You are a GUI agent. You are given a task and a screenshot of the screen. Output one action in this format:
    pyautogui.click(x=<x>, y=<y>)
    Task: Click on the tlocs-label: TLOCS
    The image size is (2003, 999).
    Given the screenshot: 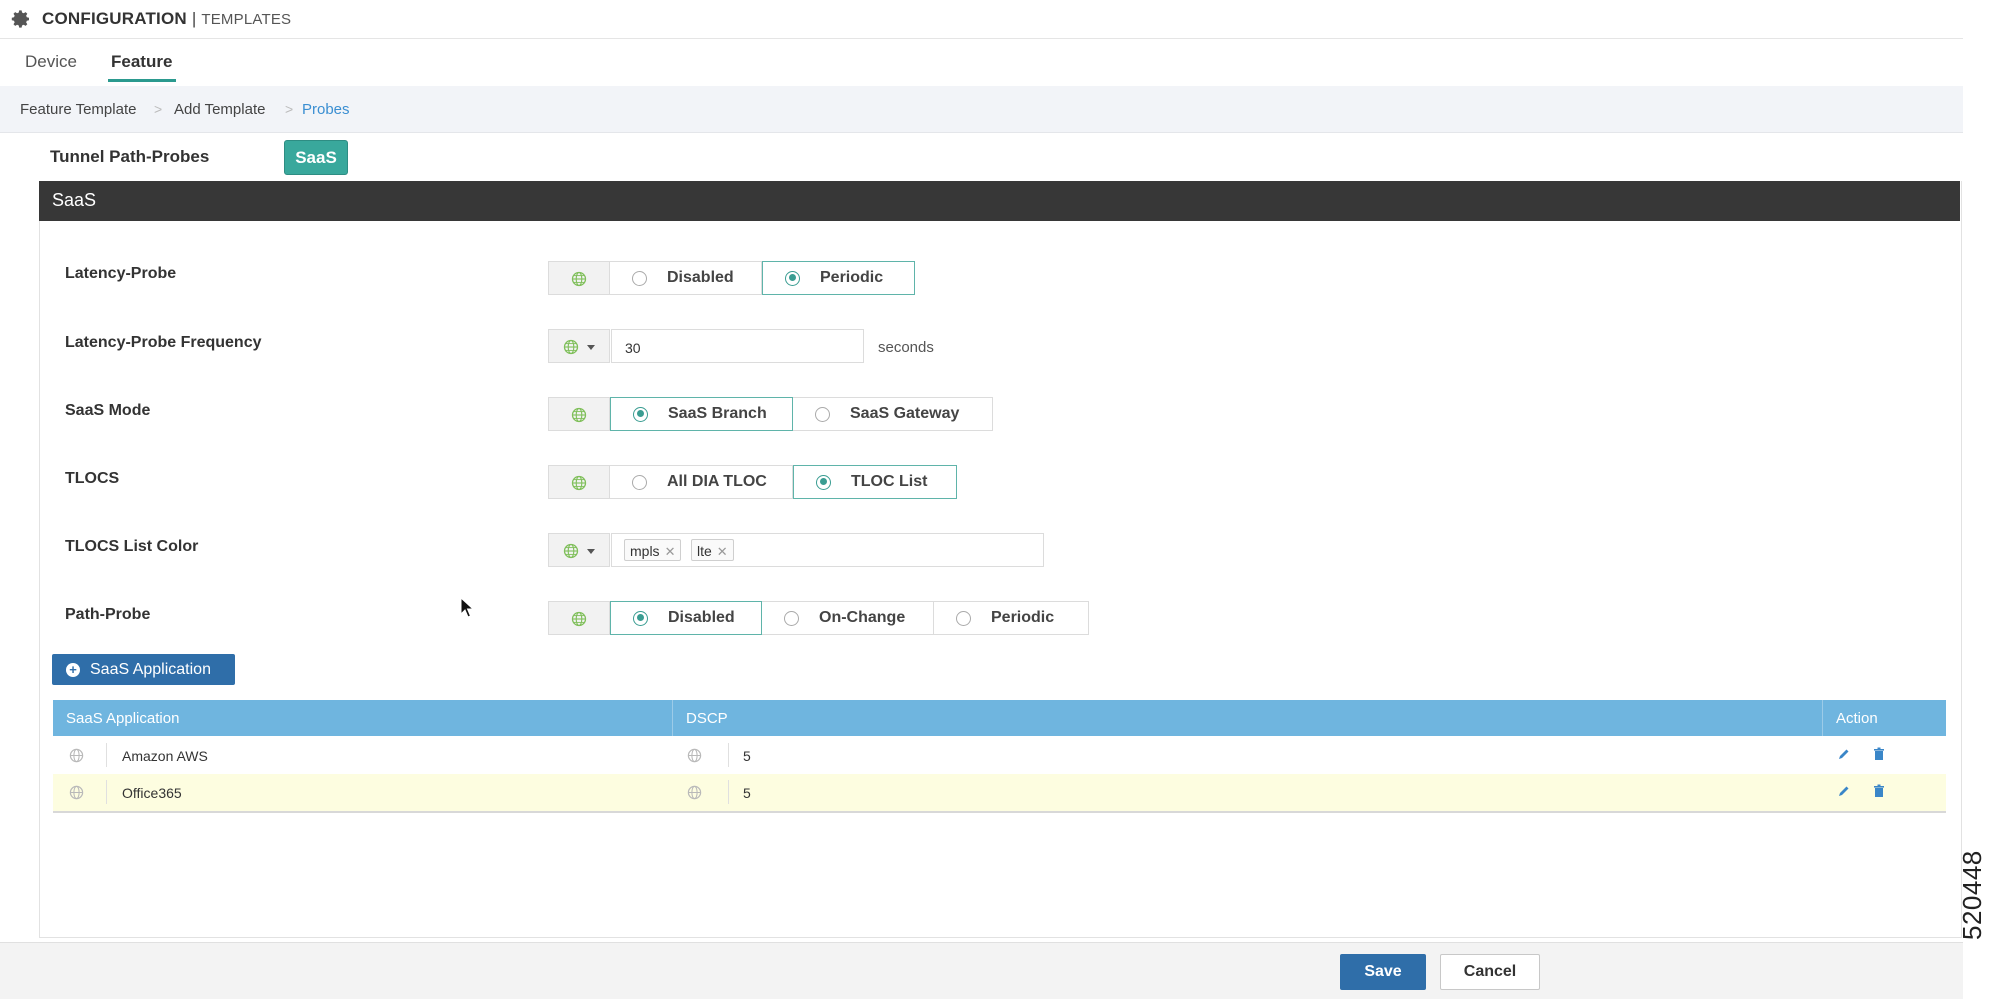 What is the action you would take?
    pyautogui.click(x=92, y=478)
    